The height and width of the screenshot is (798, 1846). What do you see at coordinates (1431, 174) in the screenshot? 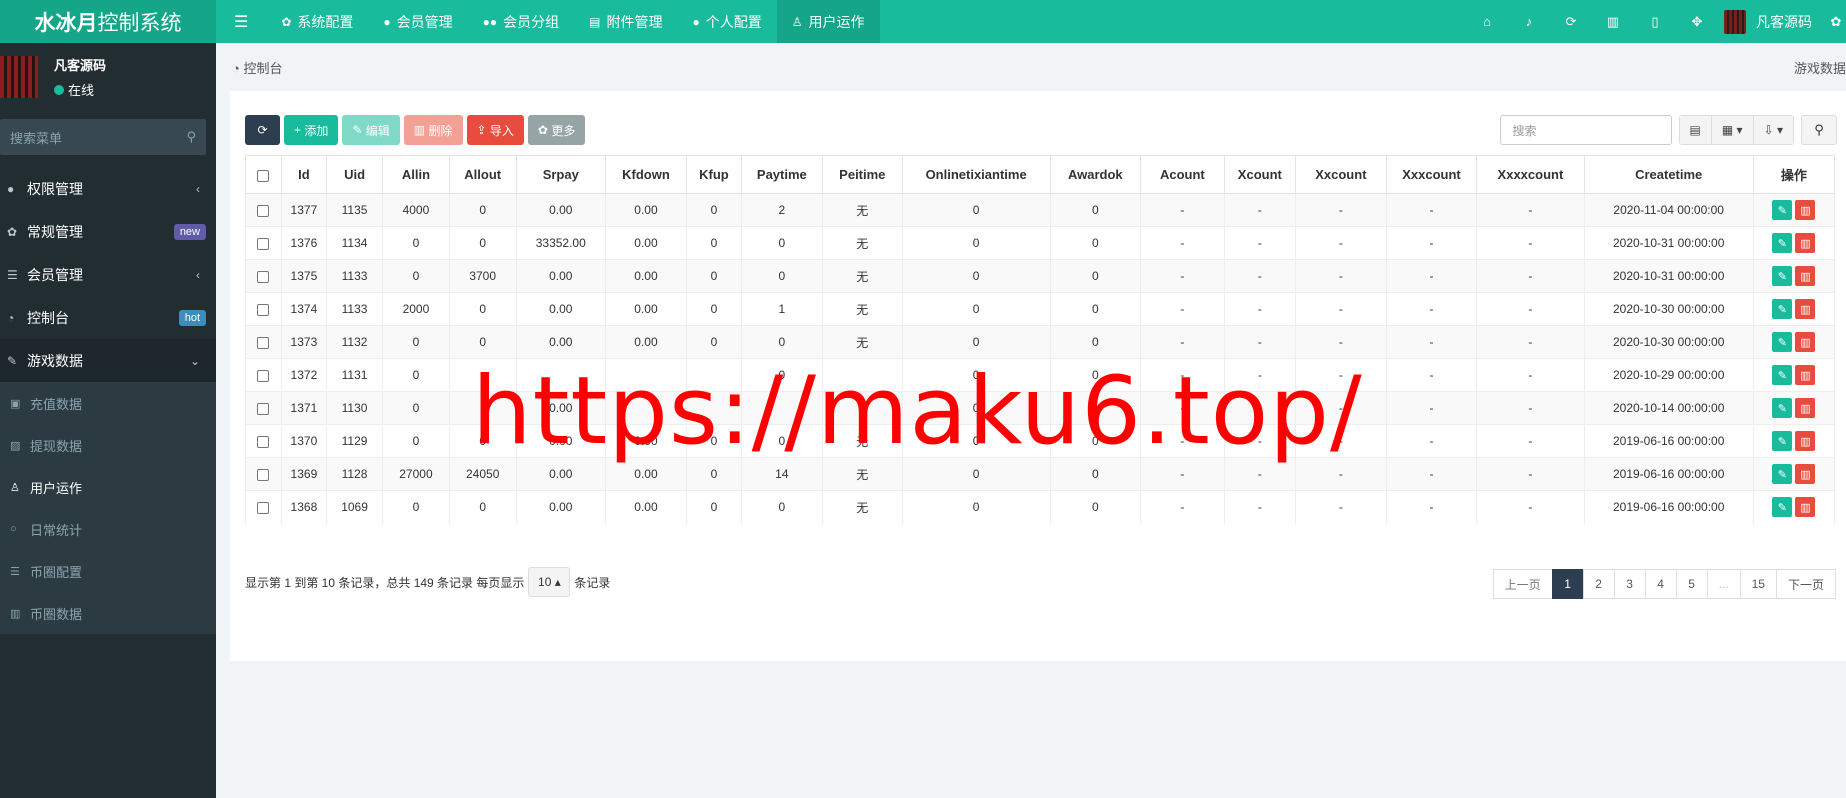
I see `column-header: Xxxcount` at bounding box center [1431, 174].